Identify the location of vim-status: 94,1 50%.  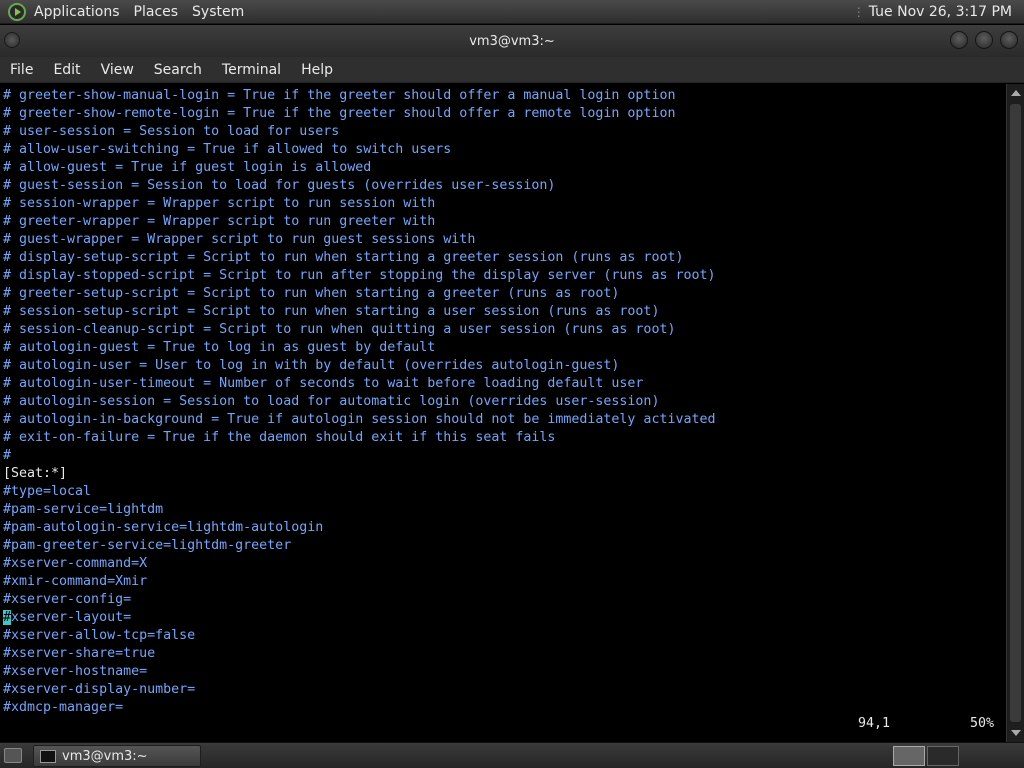
(928, 725).